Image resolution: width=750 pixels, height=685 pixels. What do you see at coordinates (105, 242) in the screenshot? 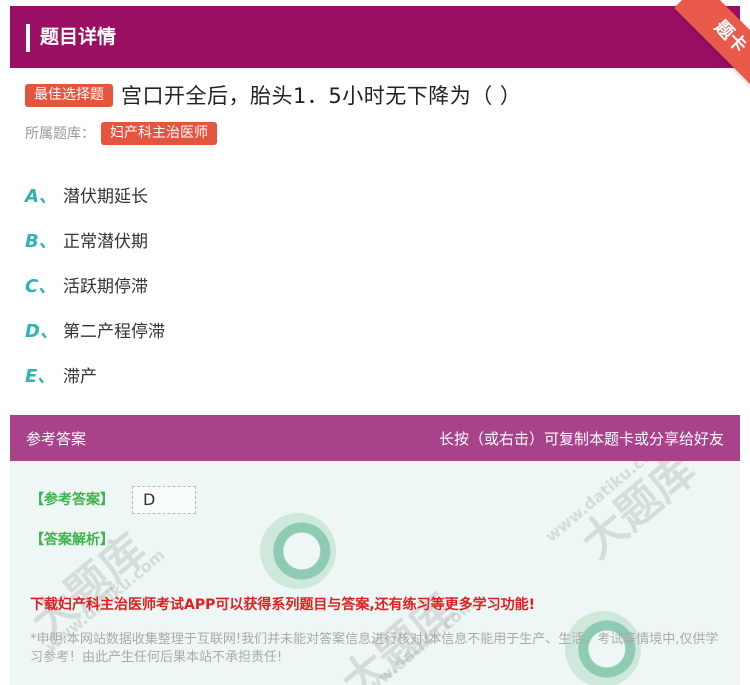
I see `option-text: 正常潜伏期` at bounding box center [105, 242].